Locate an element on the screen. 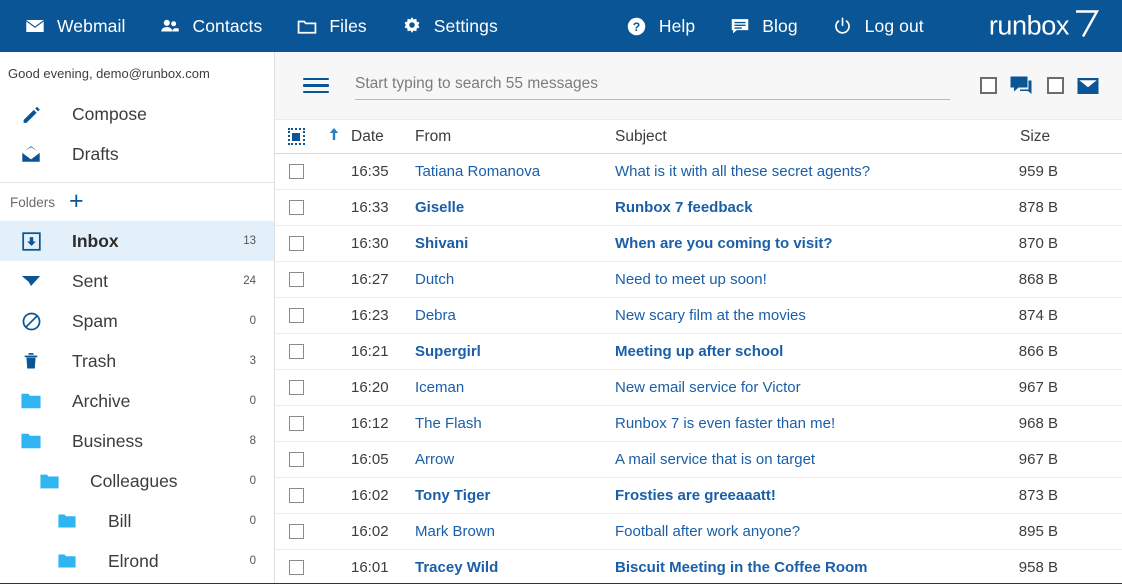  help-circle-icon: ? is located at coordinates (637, 26).